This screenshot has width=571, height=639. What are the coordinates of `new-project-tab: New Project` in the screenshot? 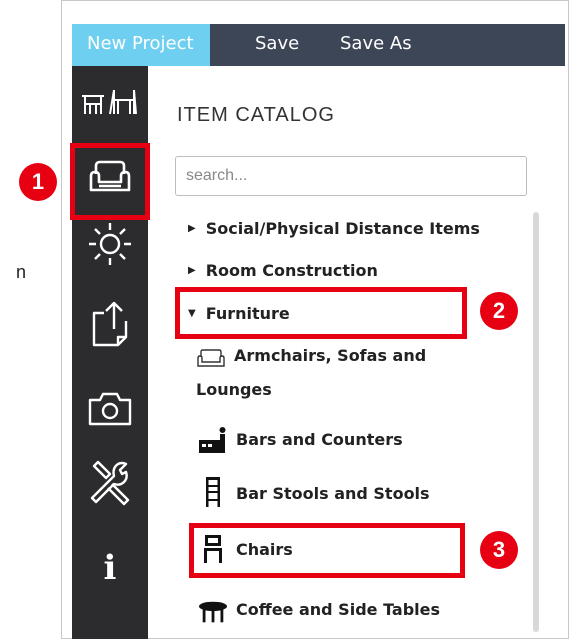 It's located at (141, 45).